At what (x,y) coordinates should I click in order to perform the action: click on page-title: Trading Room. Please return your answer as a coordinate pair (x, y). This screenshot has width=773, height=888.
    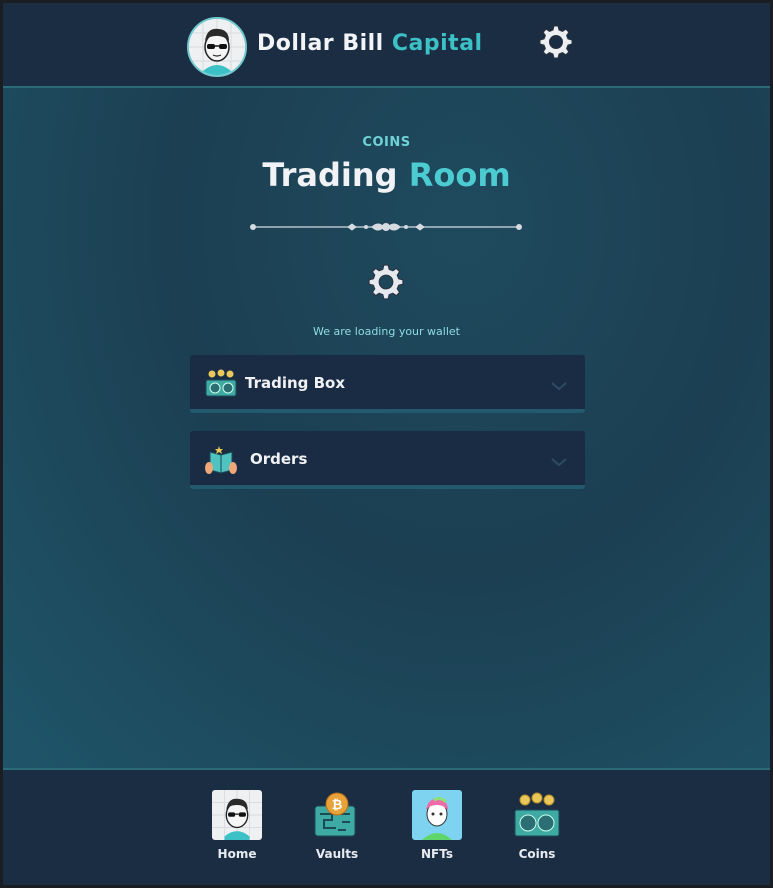
    Looking at the image, I should click on (386, 175).